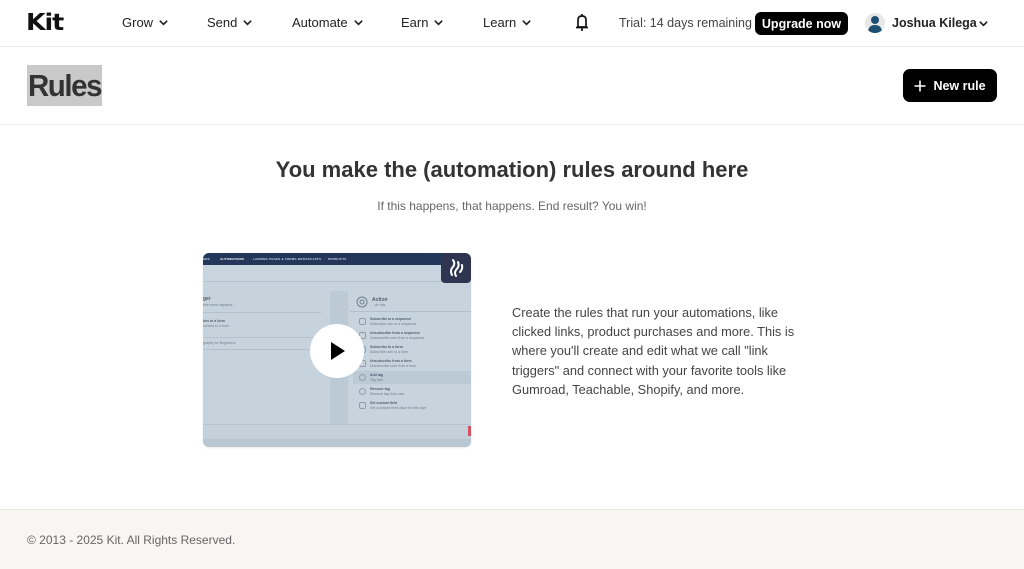  Describe the element at coordinates (393, 366) in the screenshot. I see `thumbnail-text: Unsubscribe user from a form` at that location.